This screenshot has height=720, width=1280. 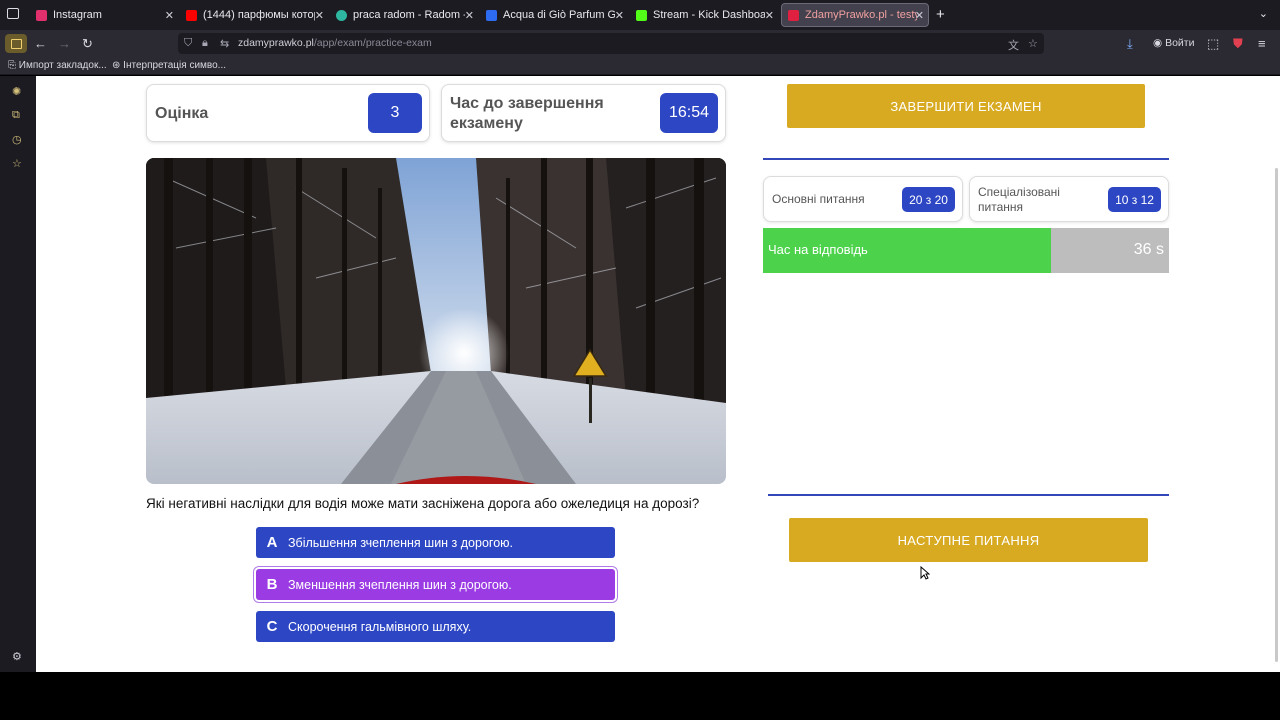 I want to click on tab-zdamyprawko: ZdamyPrawko.pl - testy na p ✕, so click(x=855, y=15).